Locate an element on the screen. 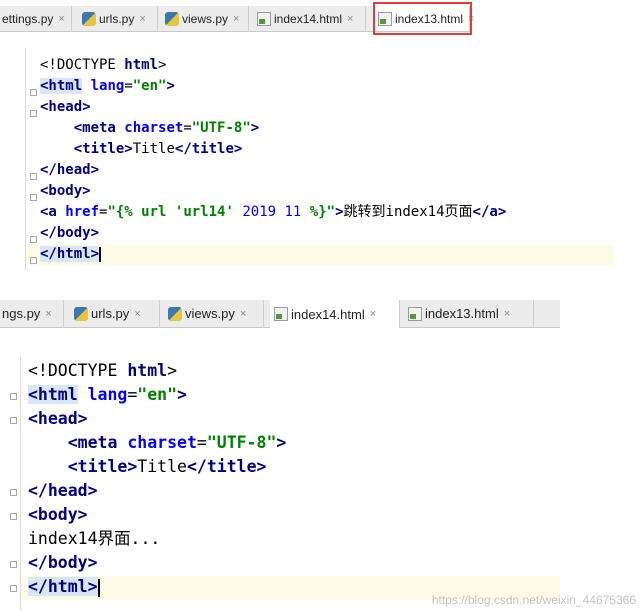 The height and width of the screenshot is (611, 644). watermark: https://blog.csdn.net/weixin_44675366 is located at coordinates (533, 600).